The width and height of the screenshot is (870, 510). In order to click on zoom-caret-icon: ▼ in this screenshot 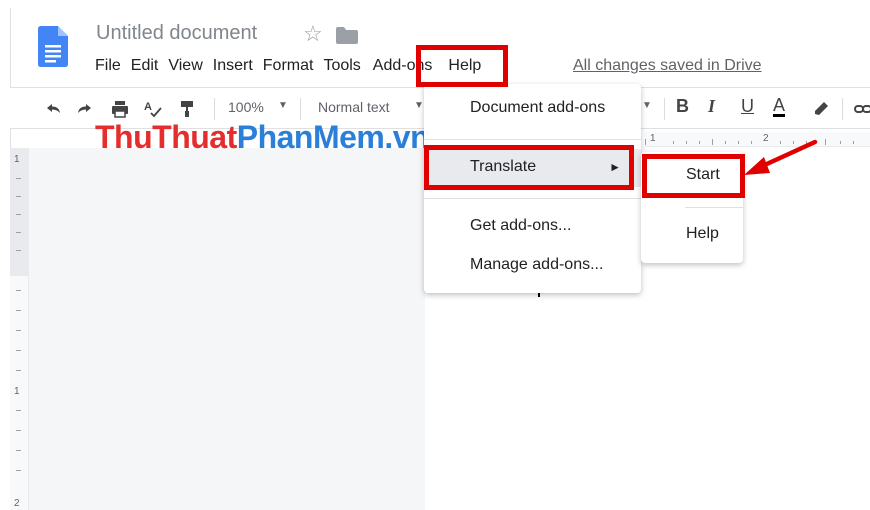, I will do `click(283, 105)`.